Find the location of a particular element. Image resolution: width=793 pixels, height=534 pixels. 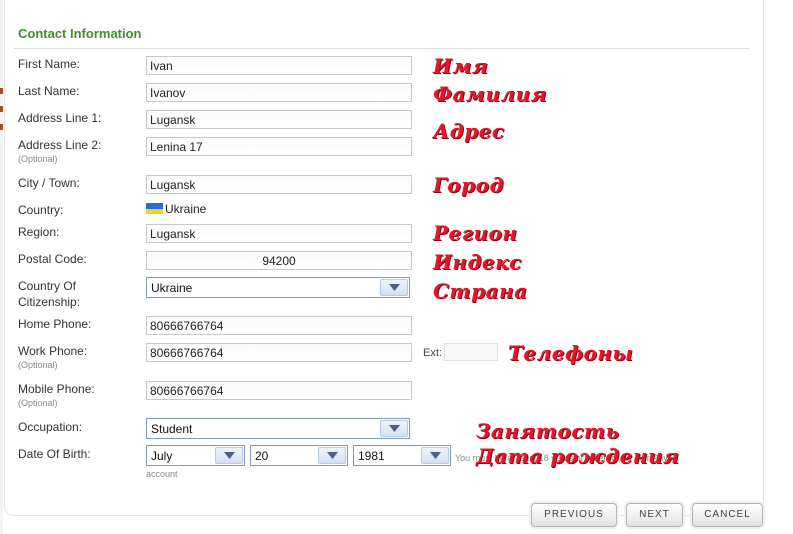

postal-label: Postal Code: is located at coordinates (52, 259).